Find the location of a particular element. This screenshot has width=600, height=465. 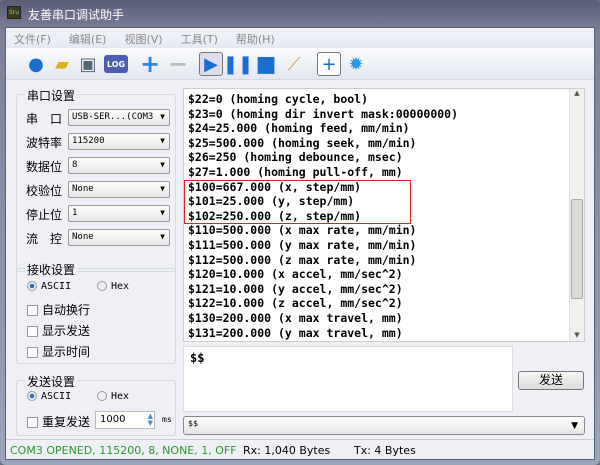

repeat-send-checkbox: 重复发送 is located at coordinates (58, 421).